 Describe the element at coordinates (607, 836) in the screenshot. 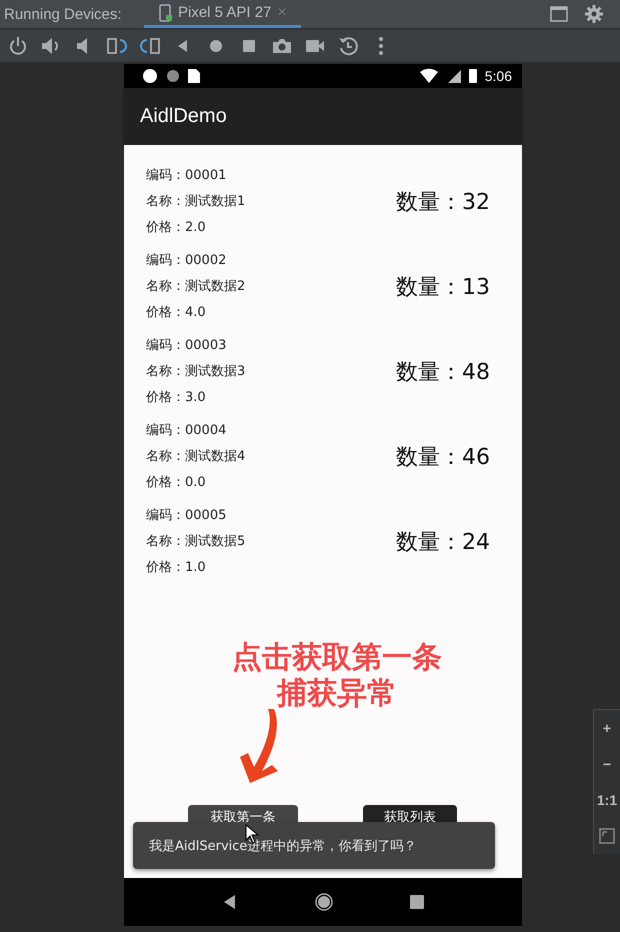

I see `fit-screen-icon` at that location.